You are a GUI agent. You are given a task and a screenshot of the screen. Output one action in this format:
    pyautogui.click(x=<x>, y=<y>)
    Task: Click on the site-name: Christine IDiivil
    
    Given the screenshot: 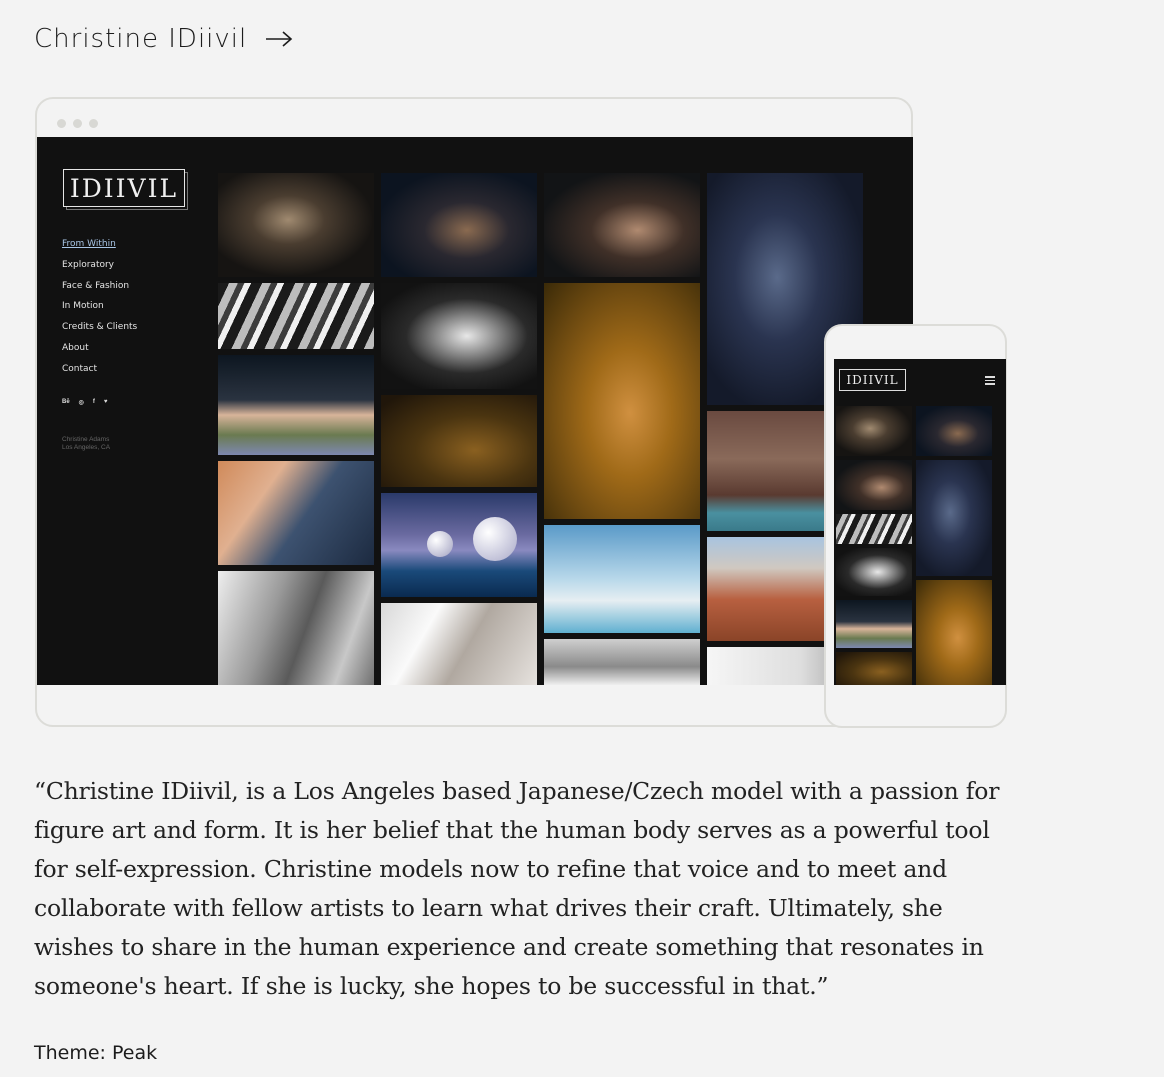 What is the action you would take?
    pyautogui.click(x=141, y=39)
    